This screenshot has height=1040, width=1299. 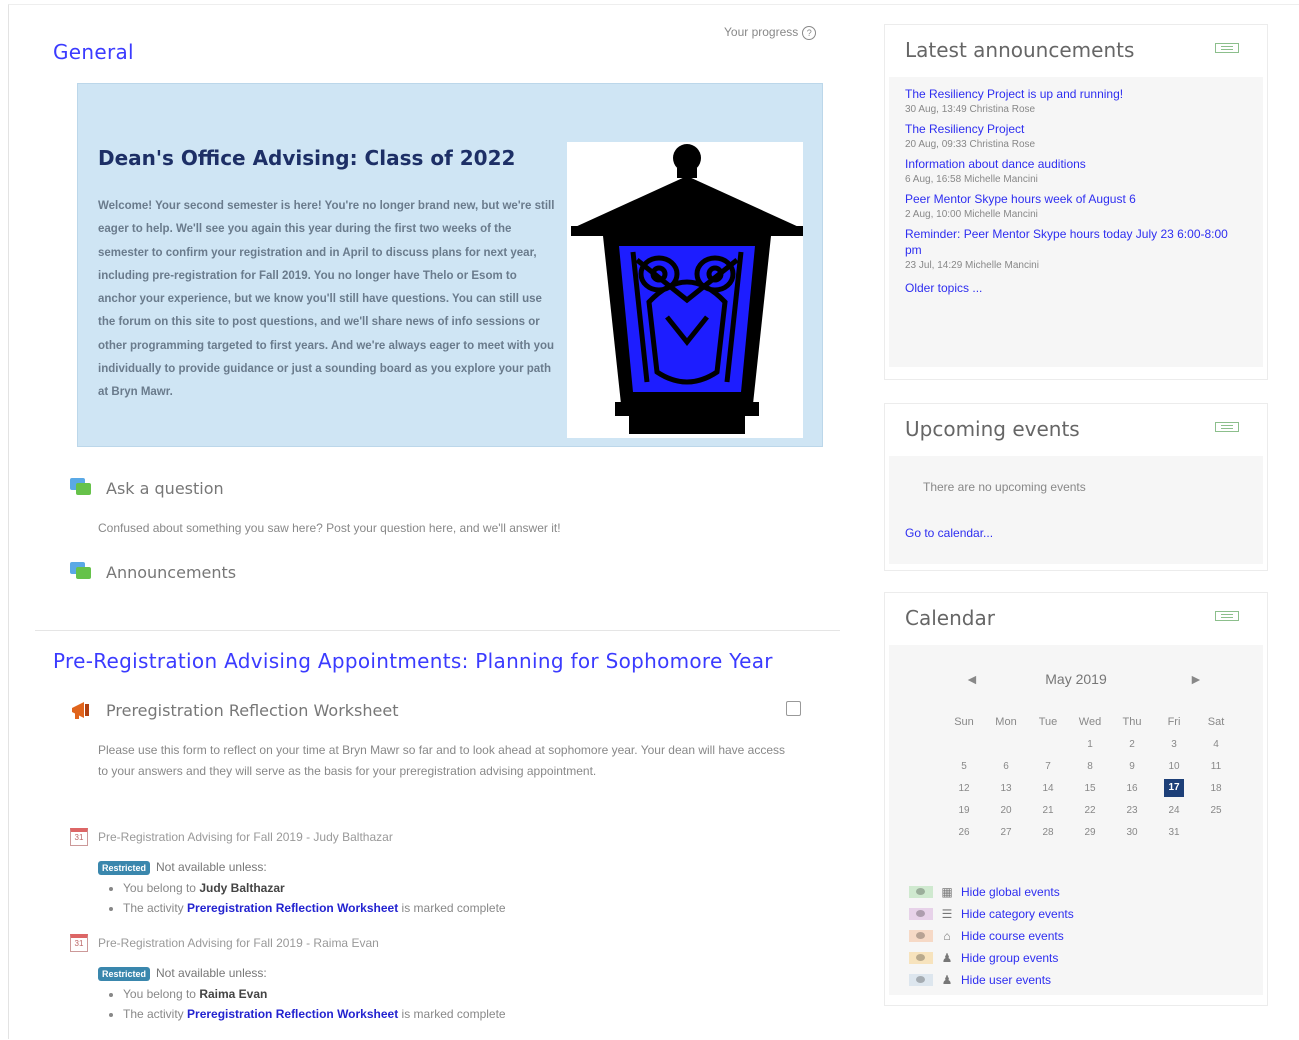 I want to click on activity-worksheet: Preregistration Reflection Worksheet, so click(x=234, y=710).